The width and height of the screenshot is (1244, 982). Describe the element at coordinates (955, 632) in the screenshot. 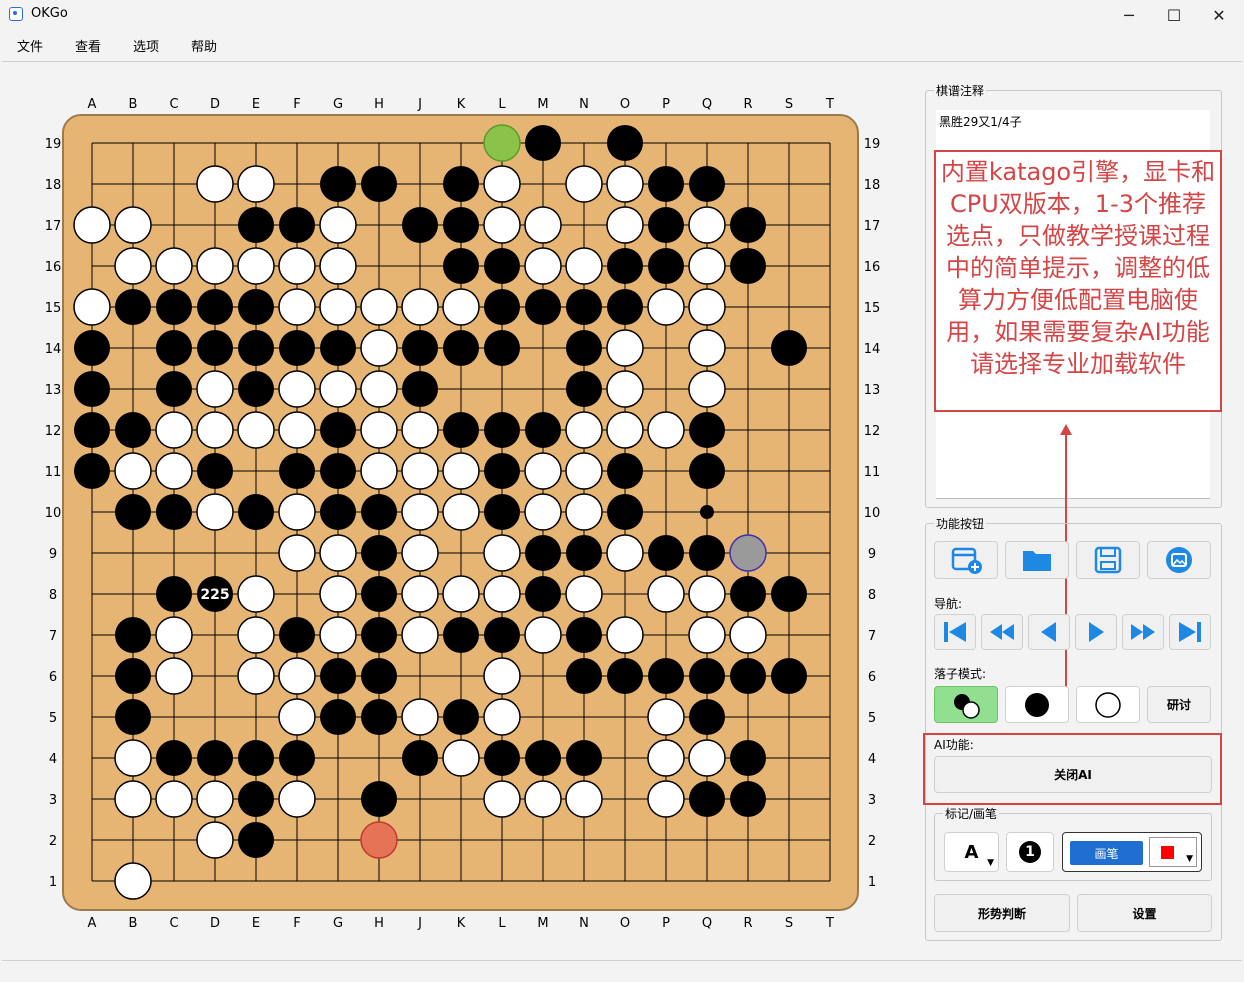

I see `nav-first-button` at that location.